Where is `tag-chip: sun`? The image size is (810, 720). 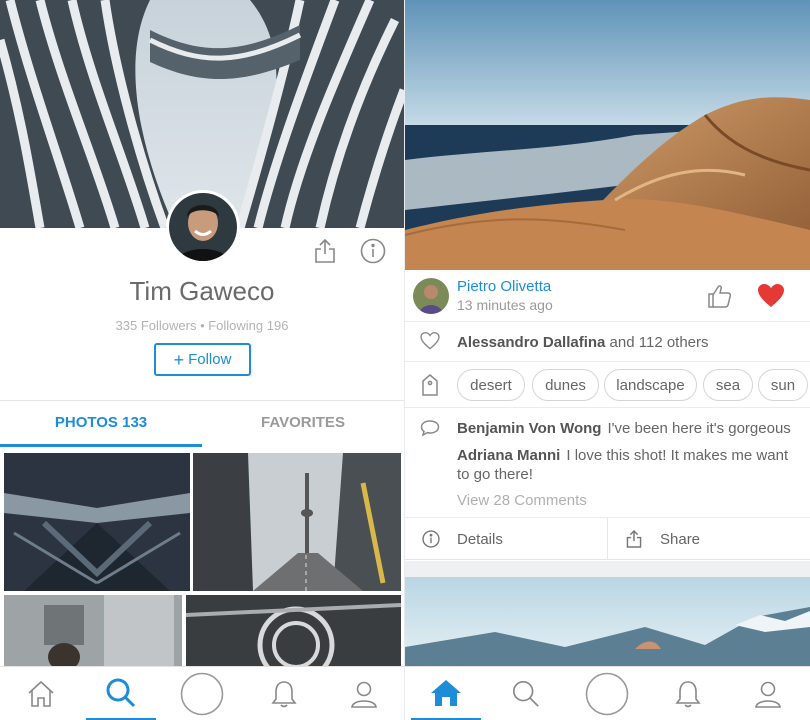 tag-chip: sun is located at coordinates (783, 385).